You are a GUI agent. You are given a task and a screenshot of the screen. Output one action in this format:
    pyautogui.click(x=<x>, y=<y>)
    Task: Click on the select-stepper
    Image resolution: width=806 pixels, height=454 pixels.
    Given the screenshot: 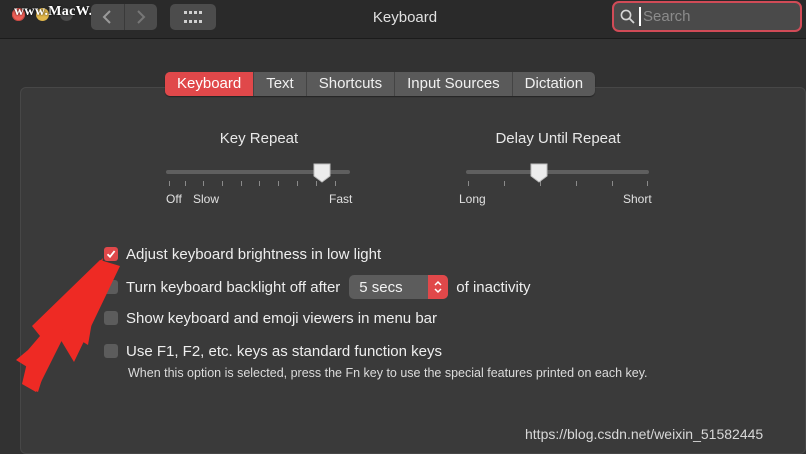 What is the action you would take?
    pyautogui.click(x=438, y=287)
    